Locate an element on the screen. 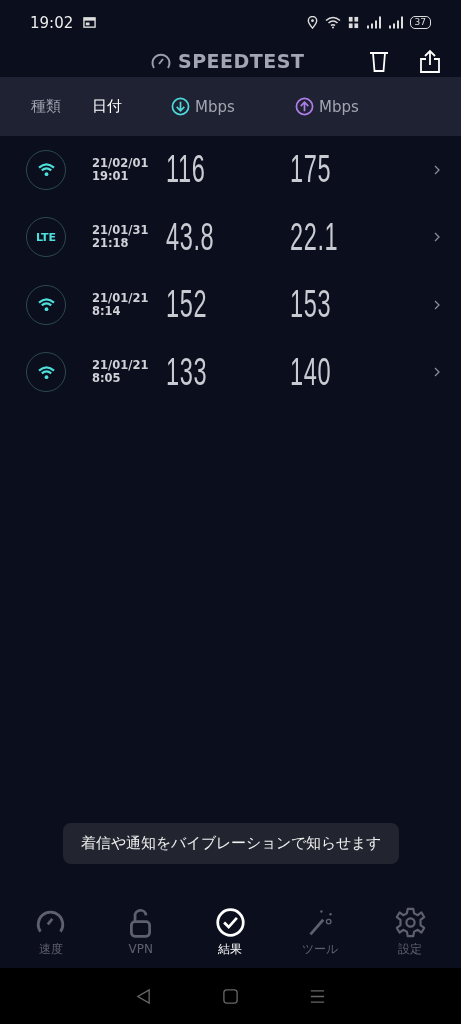  wifi-icon is located at coordinates (332, 22).